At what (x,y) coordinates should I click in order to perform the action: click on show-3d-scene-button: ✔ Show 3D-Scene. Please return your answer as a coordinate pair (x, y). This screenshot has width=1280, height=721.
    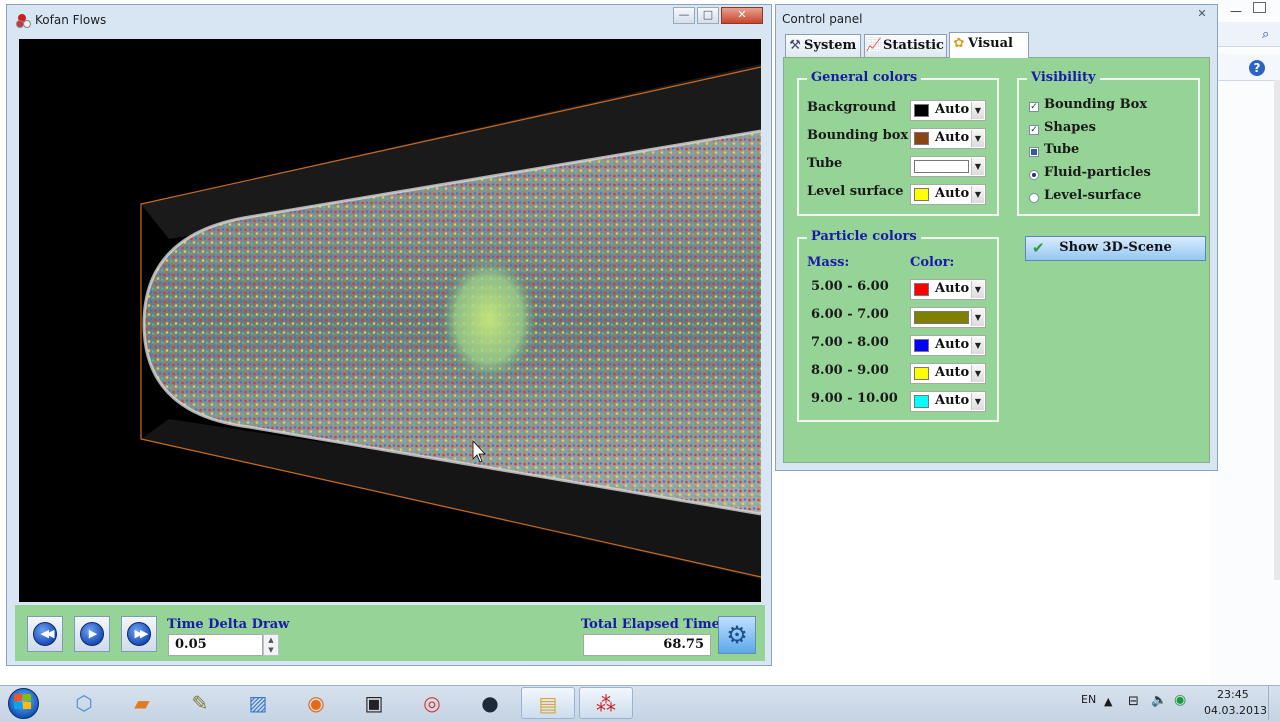
    Looking at the image, I should click on (1115, 248).